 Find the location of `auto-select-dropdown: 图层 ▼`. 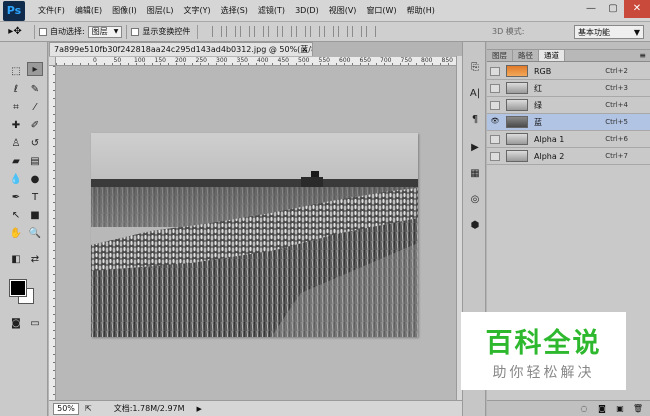

auto-select-dropdown: 图层 ▼ is located at coordinates (105, 31).